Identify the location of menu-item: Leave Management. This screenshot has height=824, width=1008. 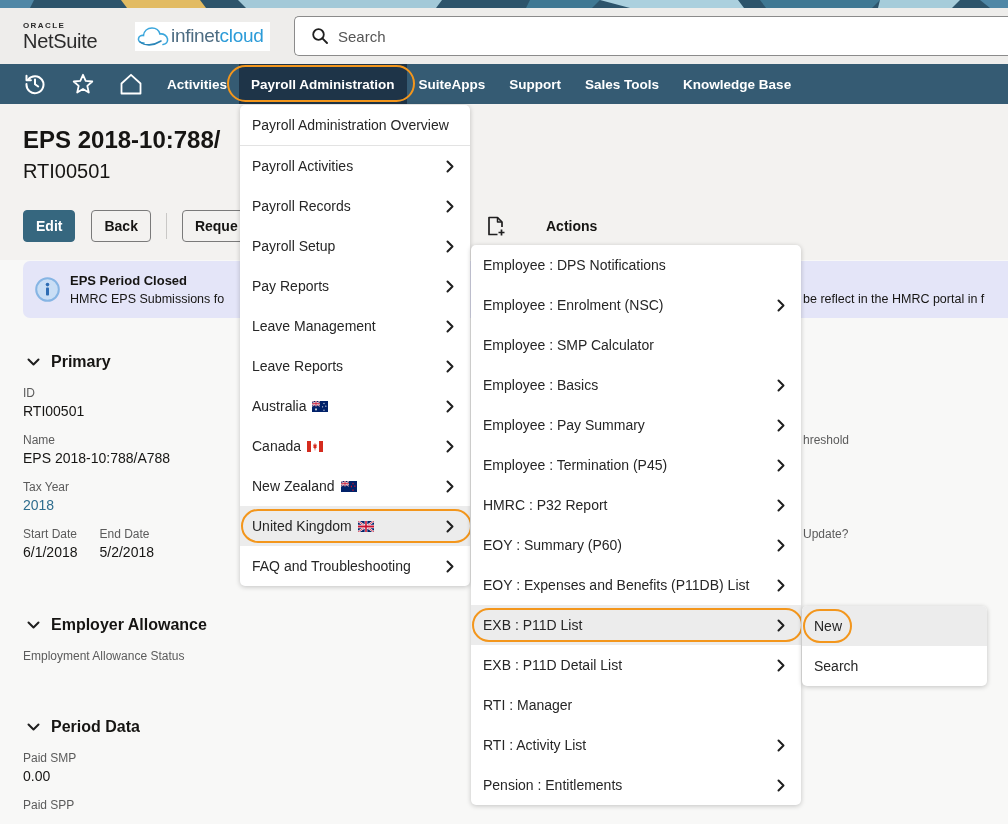
(355, 326).